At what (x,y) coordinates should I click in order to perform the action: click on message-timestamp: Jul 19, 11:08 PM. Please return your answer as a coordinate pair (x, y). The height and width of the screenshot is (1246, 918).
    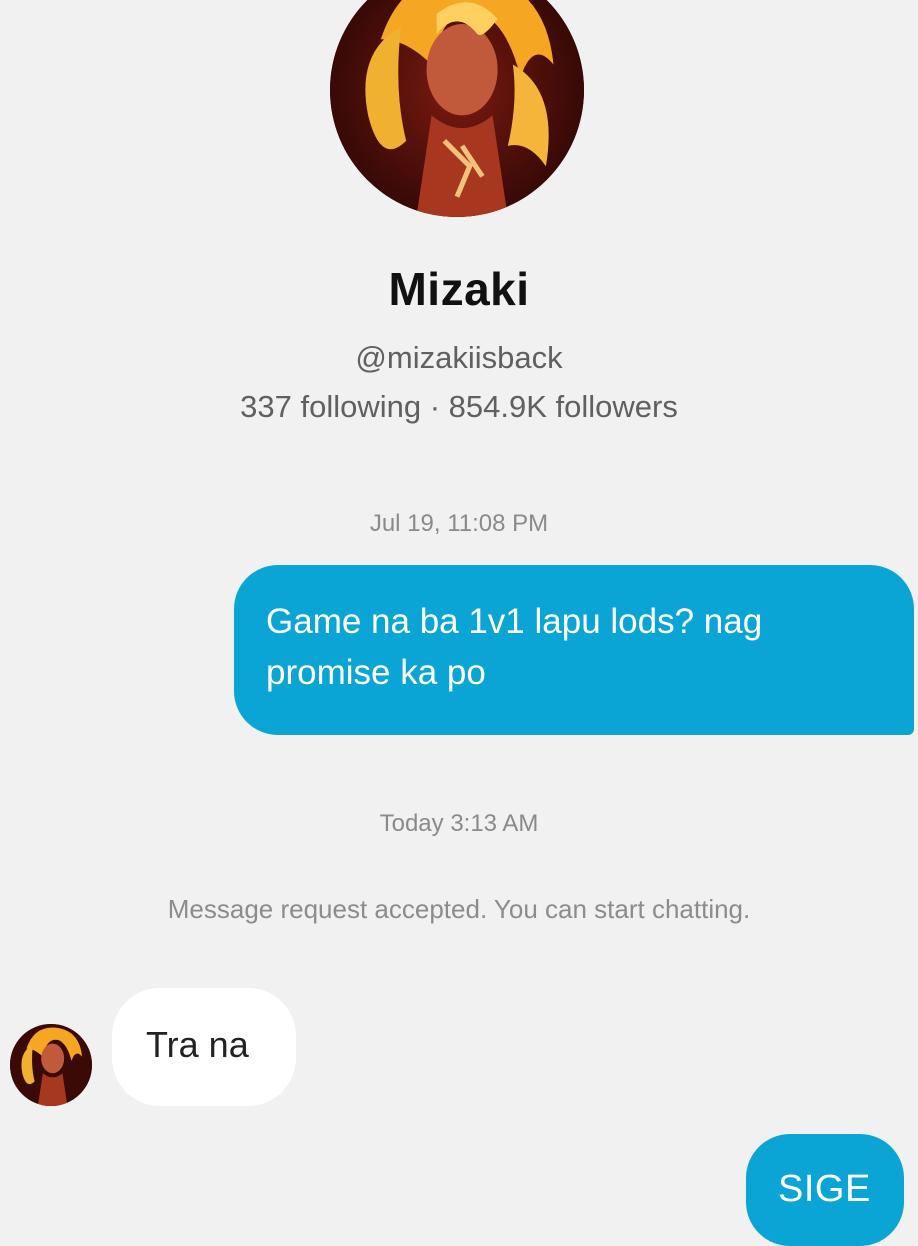
    Looking at the image, I should click on (459, 523).